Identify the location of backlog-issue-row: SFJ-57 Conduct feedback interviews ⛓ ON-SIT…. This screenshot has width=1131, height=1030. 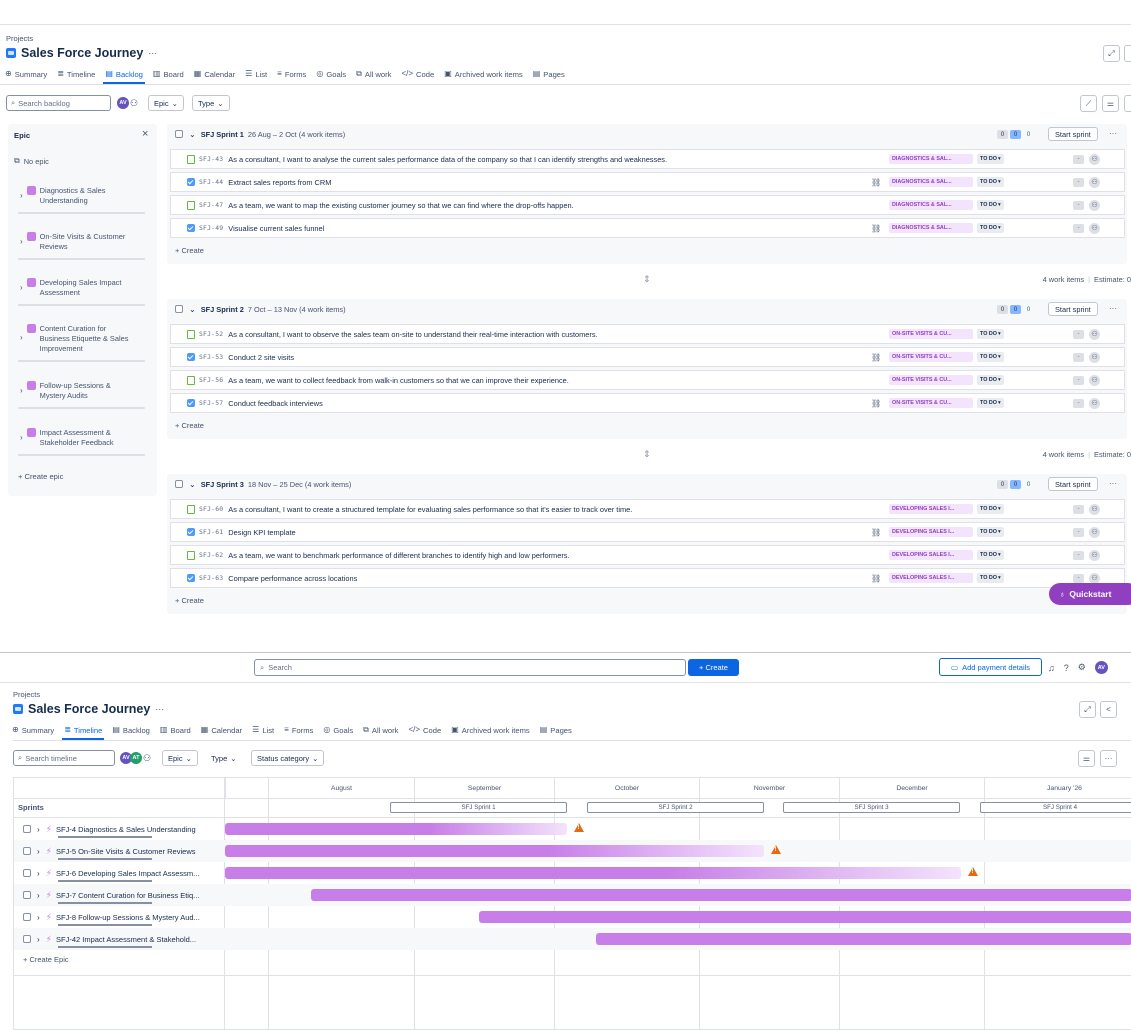
(647, 403).